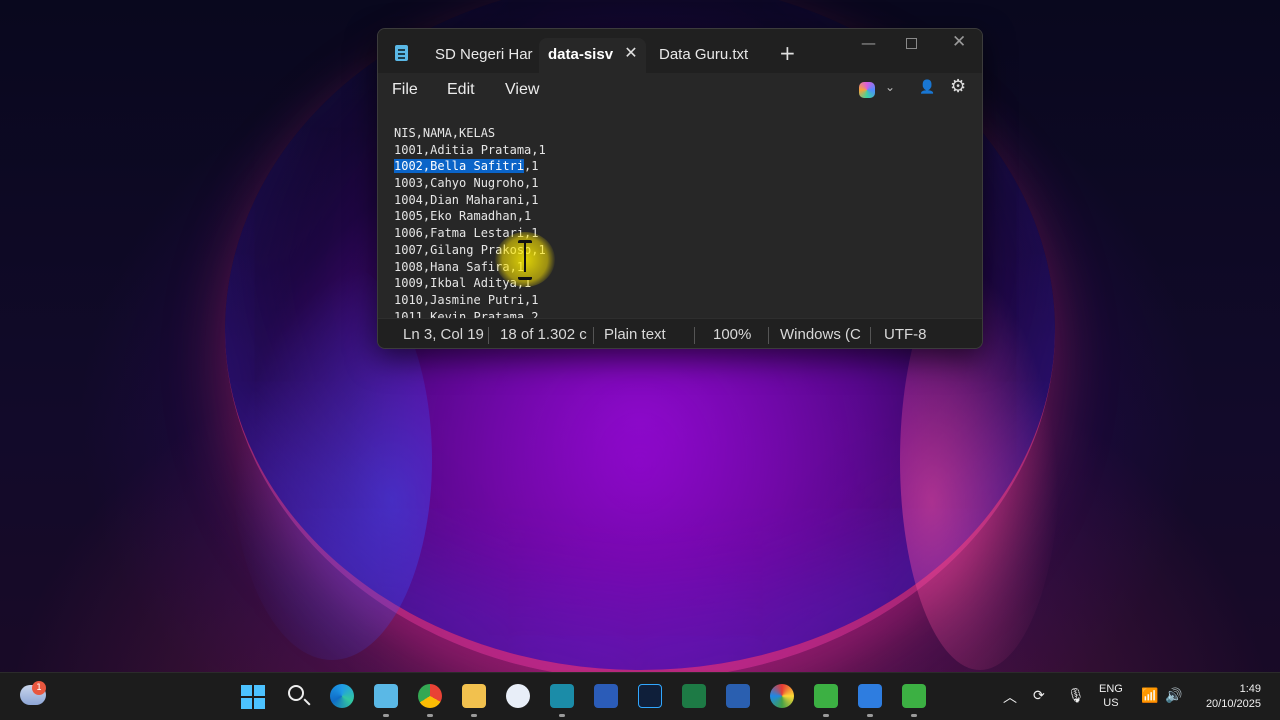  What do you see at coordinates (1233, 704) in the screenshot?
I see `clock-date: 20/10/2025` at bounding box center [1233, 704].